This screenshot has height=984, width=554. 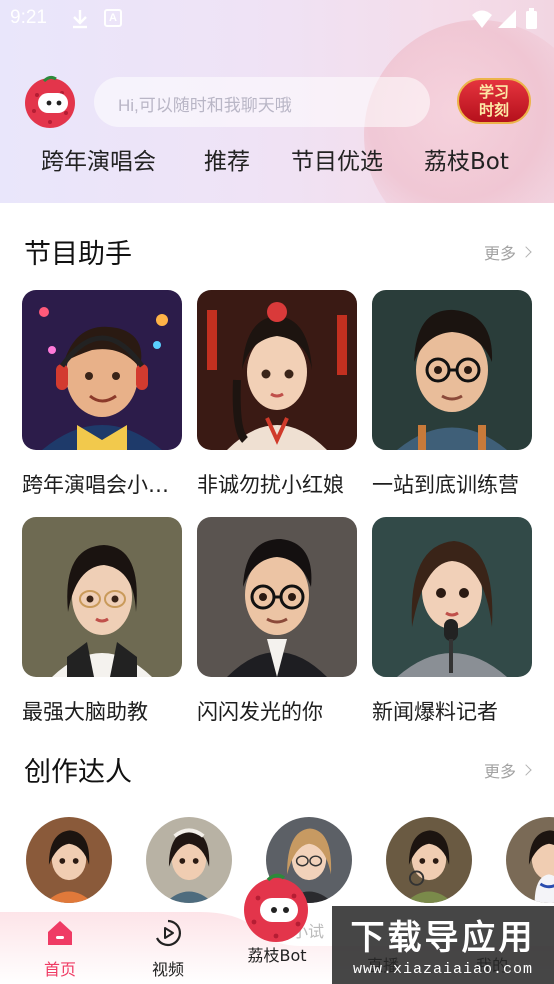 I want to click on tab-program-picks: 节目优选, so click(x=337, y=159).